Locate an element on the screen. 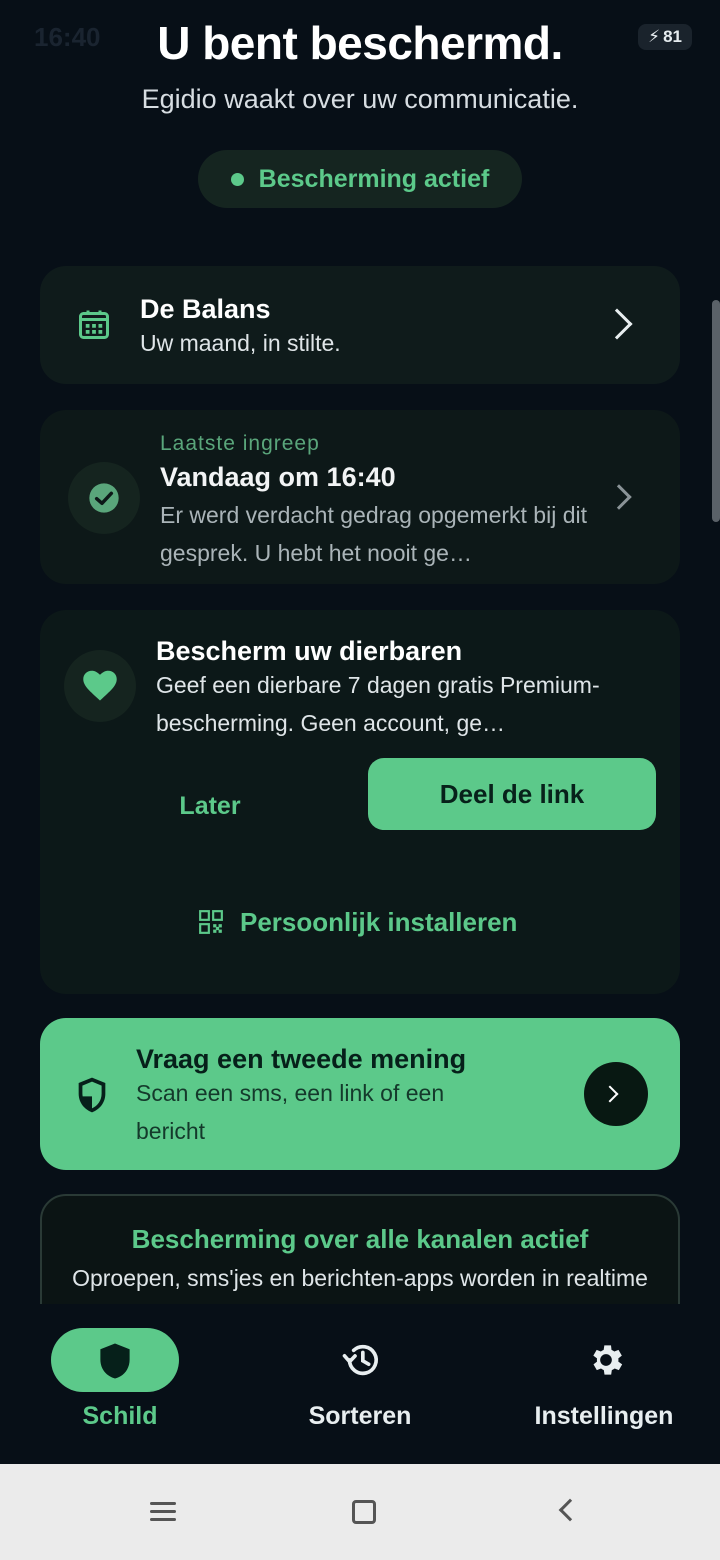 The width and height of the screenshot is (720, 1560). bottom-navigation: Schild Sorteren Instellingen is located at coordinates (360, 1384).